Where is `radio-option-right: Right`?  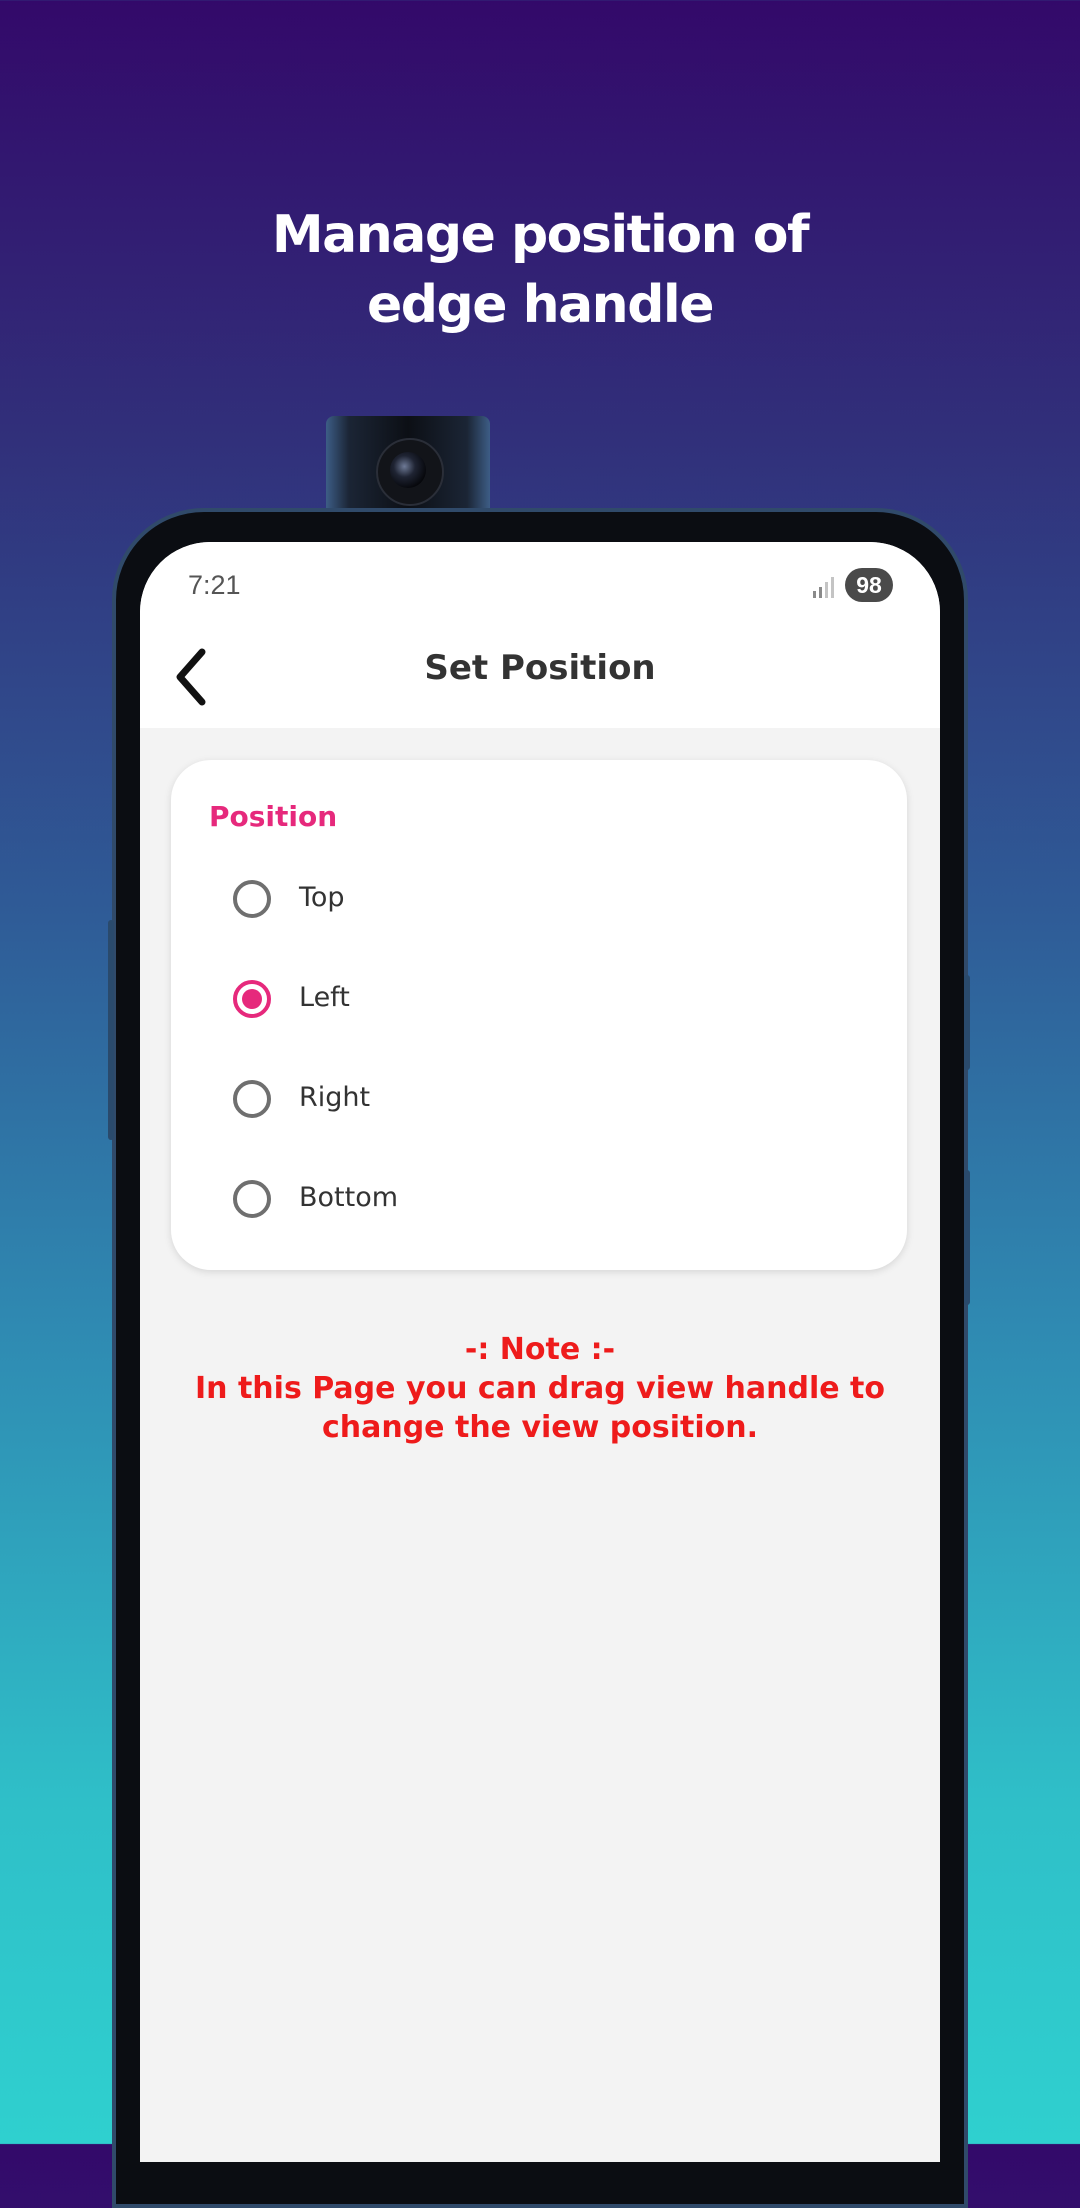 radio-option-right: Right is located at coordinates (533, 1101).